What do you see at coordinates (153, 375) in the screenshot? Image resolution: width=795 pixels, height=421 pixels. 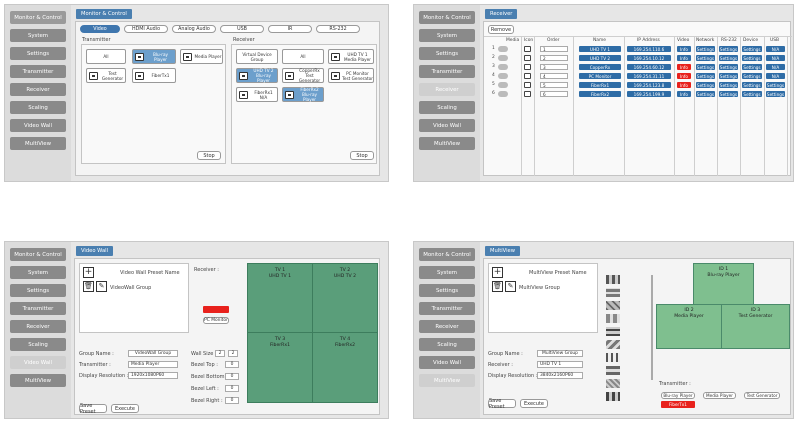 I see `resolution-select: 1920x1080P60` at bounding box center [153, 375].